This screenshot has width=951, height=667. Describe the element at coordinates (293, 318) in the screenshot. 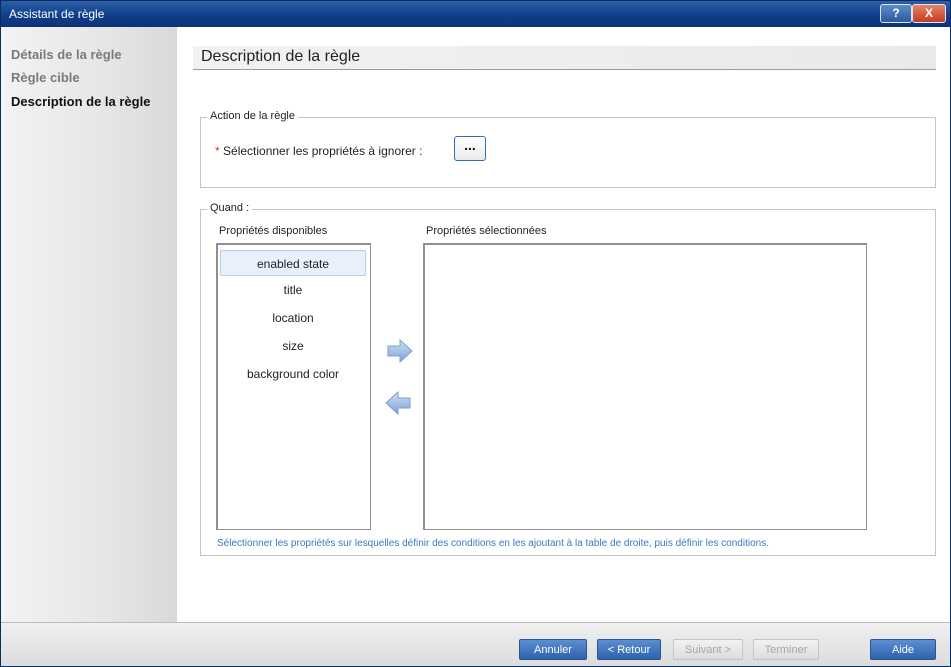

I see `list-item: location` at that location.